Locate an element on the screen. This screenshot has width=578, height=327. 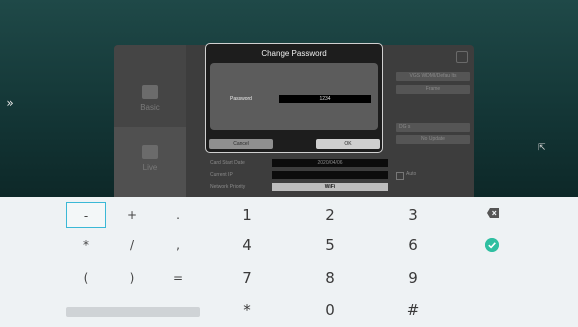
form-label: Card Start Date is located at coordinates (227, 163).